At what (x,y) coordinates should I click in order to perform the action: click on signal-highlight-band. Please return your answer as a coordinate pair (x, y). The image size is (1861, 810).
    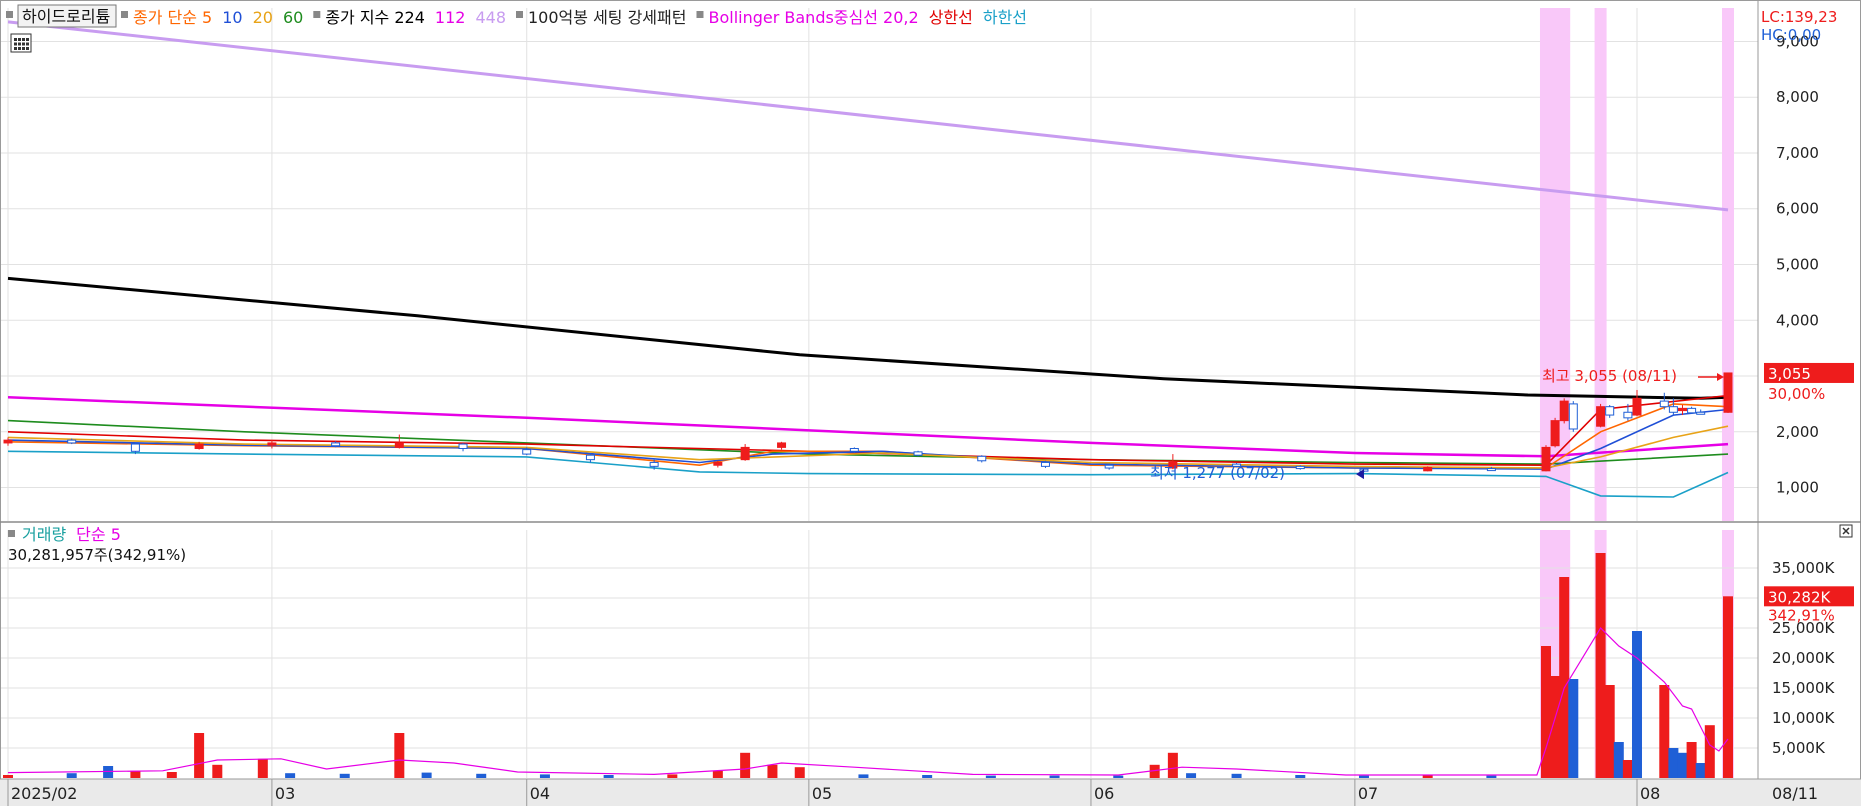
    Looking at the image, I should click on (1600, 264).